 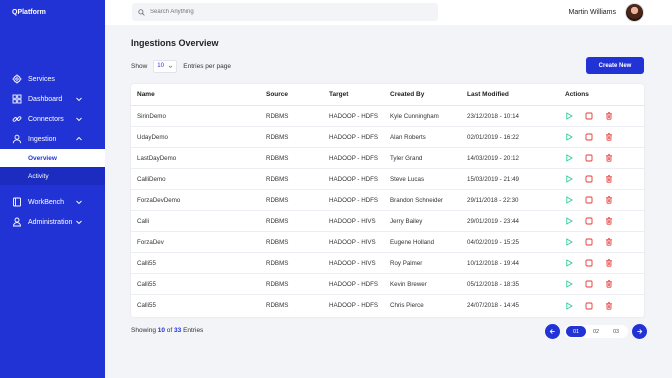 I want to click on header-source: Source, so click(x=277, y=94).